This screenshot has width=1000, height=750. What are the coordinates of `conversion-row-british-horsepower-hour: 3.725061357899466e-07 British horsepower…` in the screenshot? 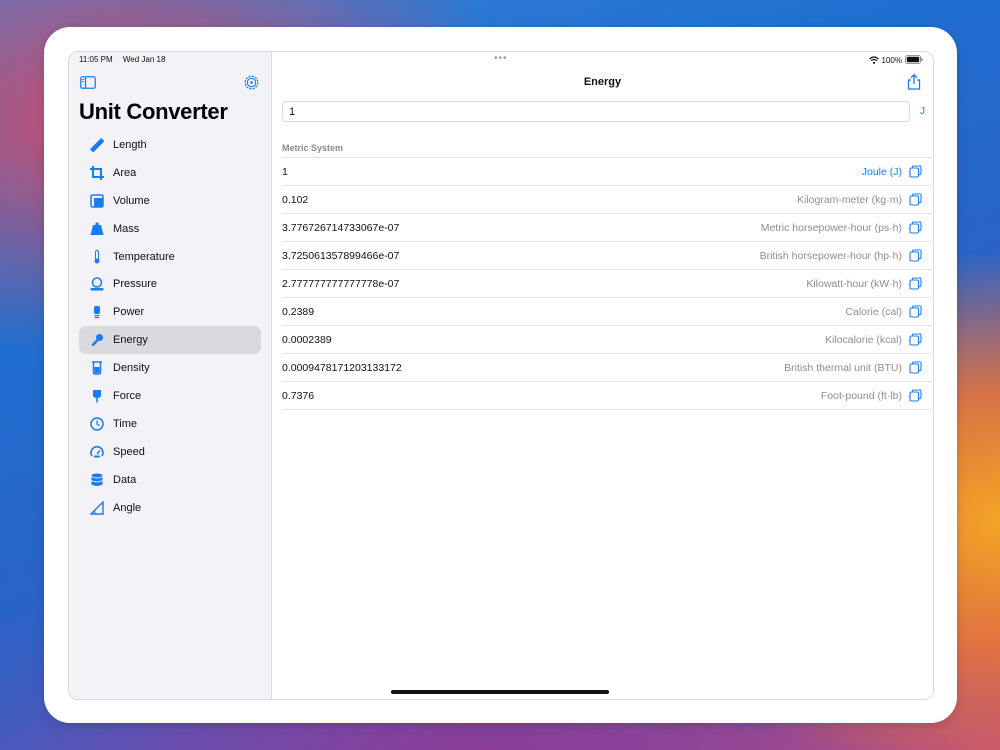 It's located at (607, 256).